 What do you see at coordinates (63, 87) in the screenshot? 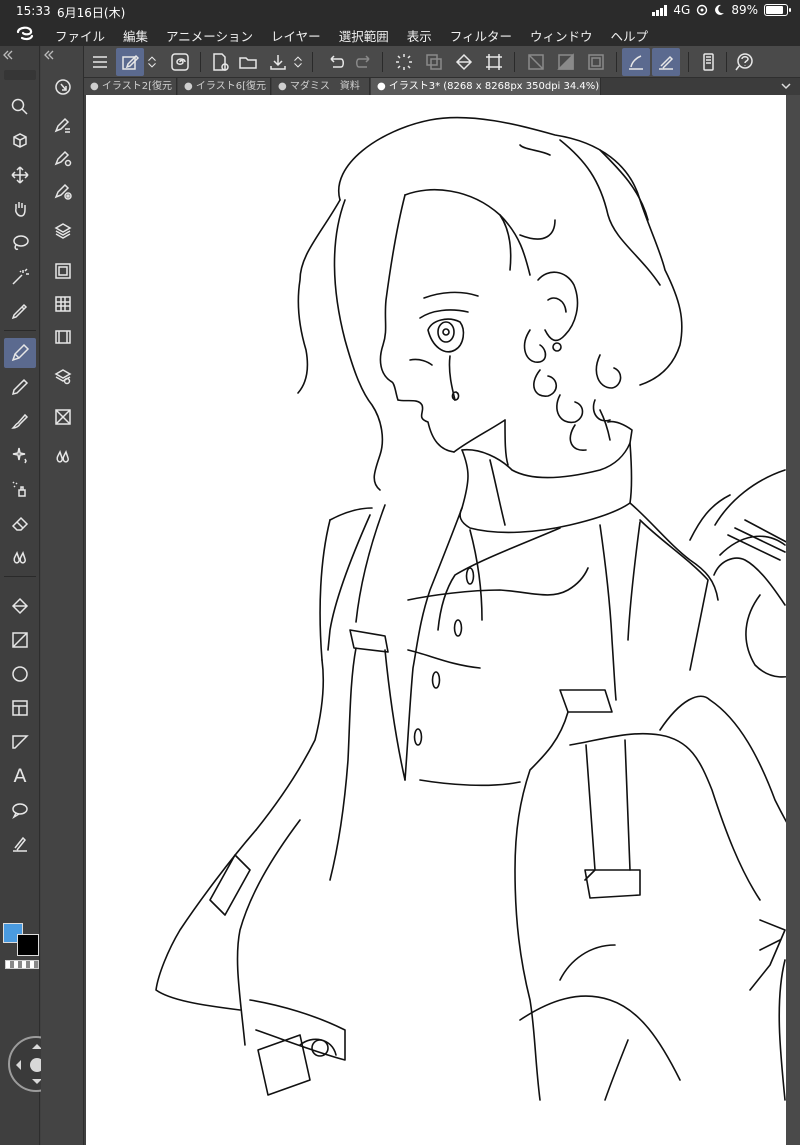
I see `navigator-button` at bounding box center [63, 87].